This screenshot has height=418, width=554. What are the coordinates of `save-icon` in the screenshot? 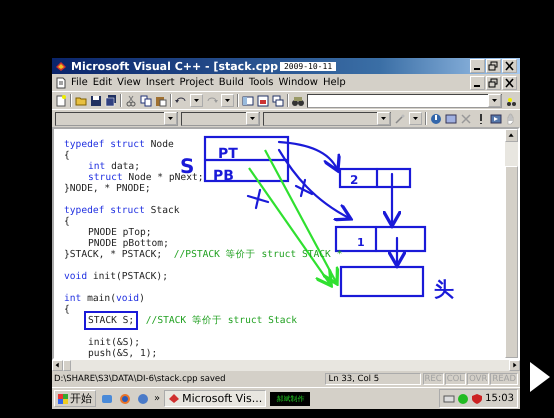 It's located at (96, 100).